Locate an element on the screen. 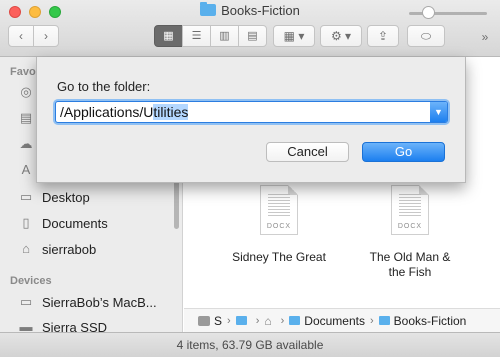  file-item: DOCX Sidney The Great is located at coordinates (279, 225).